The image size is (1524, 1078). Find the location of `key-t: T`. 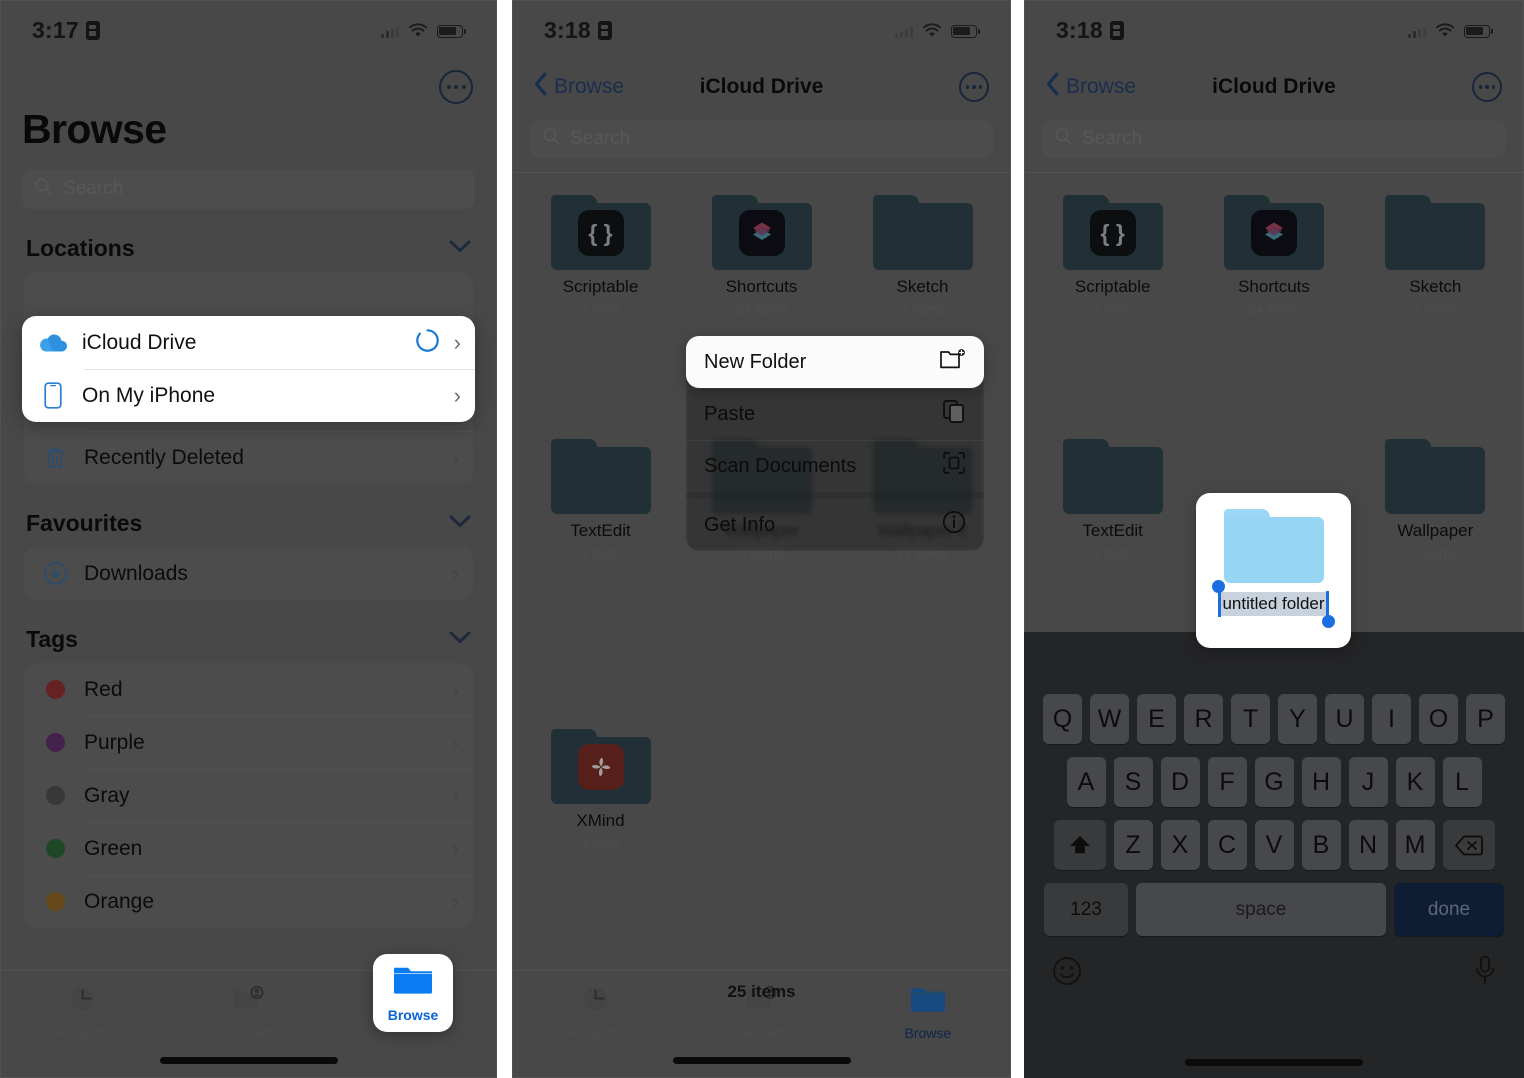

key-t: T is located at coordinates (1250, 719).